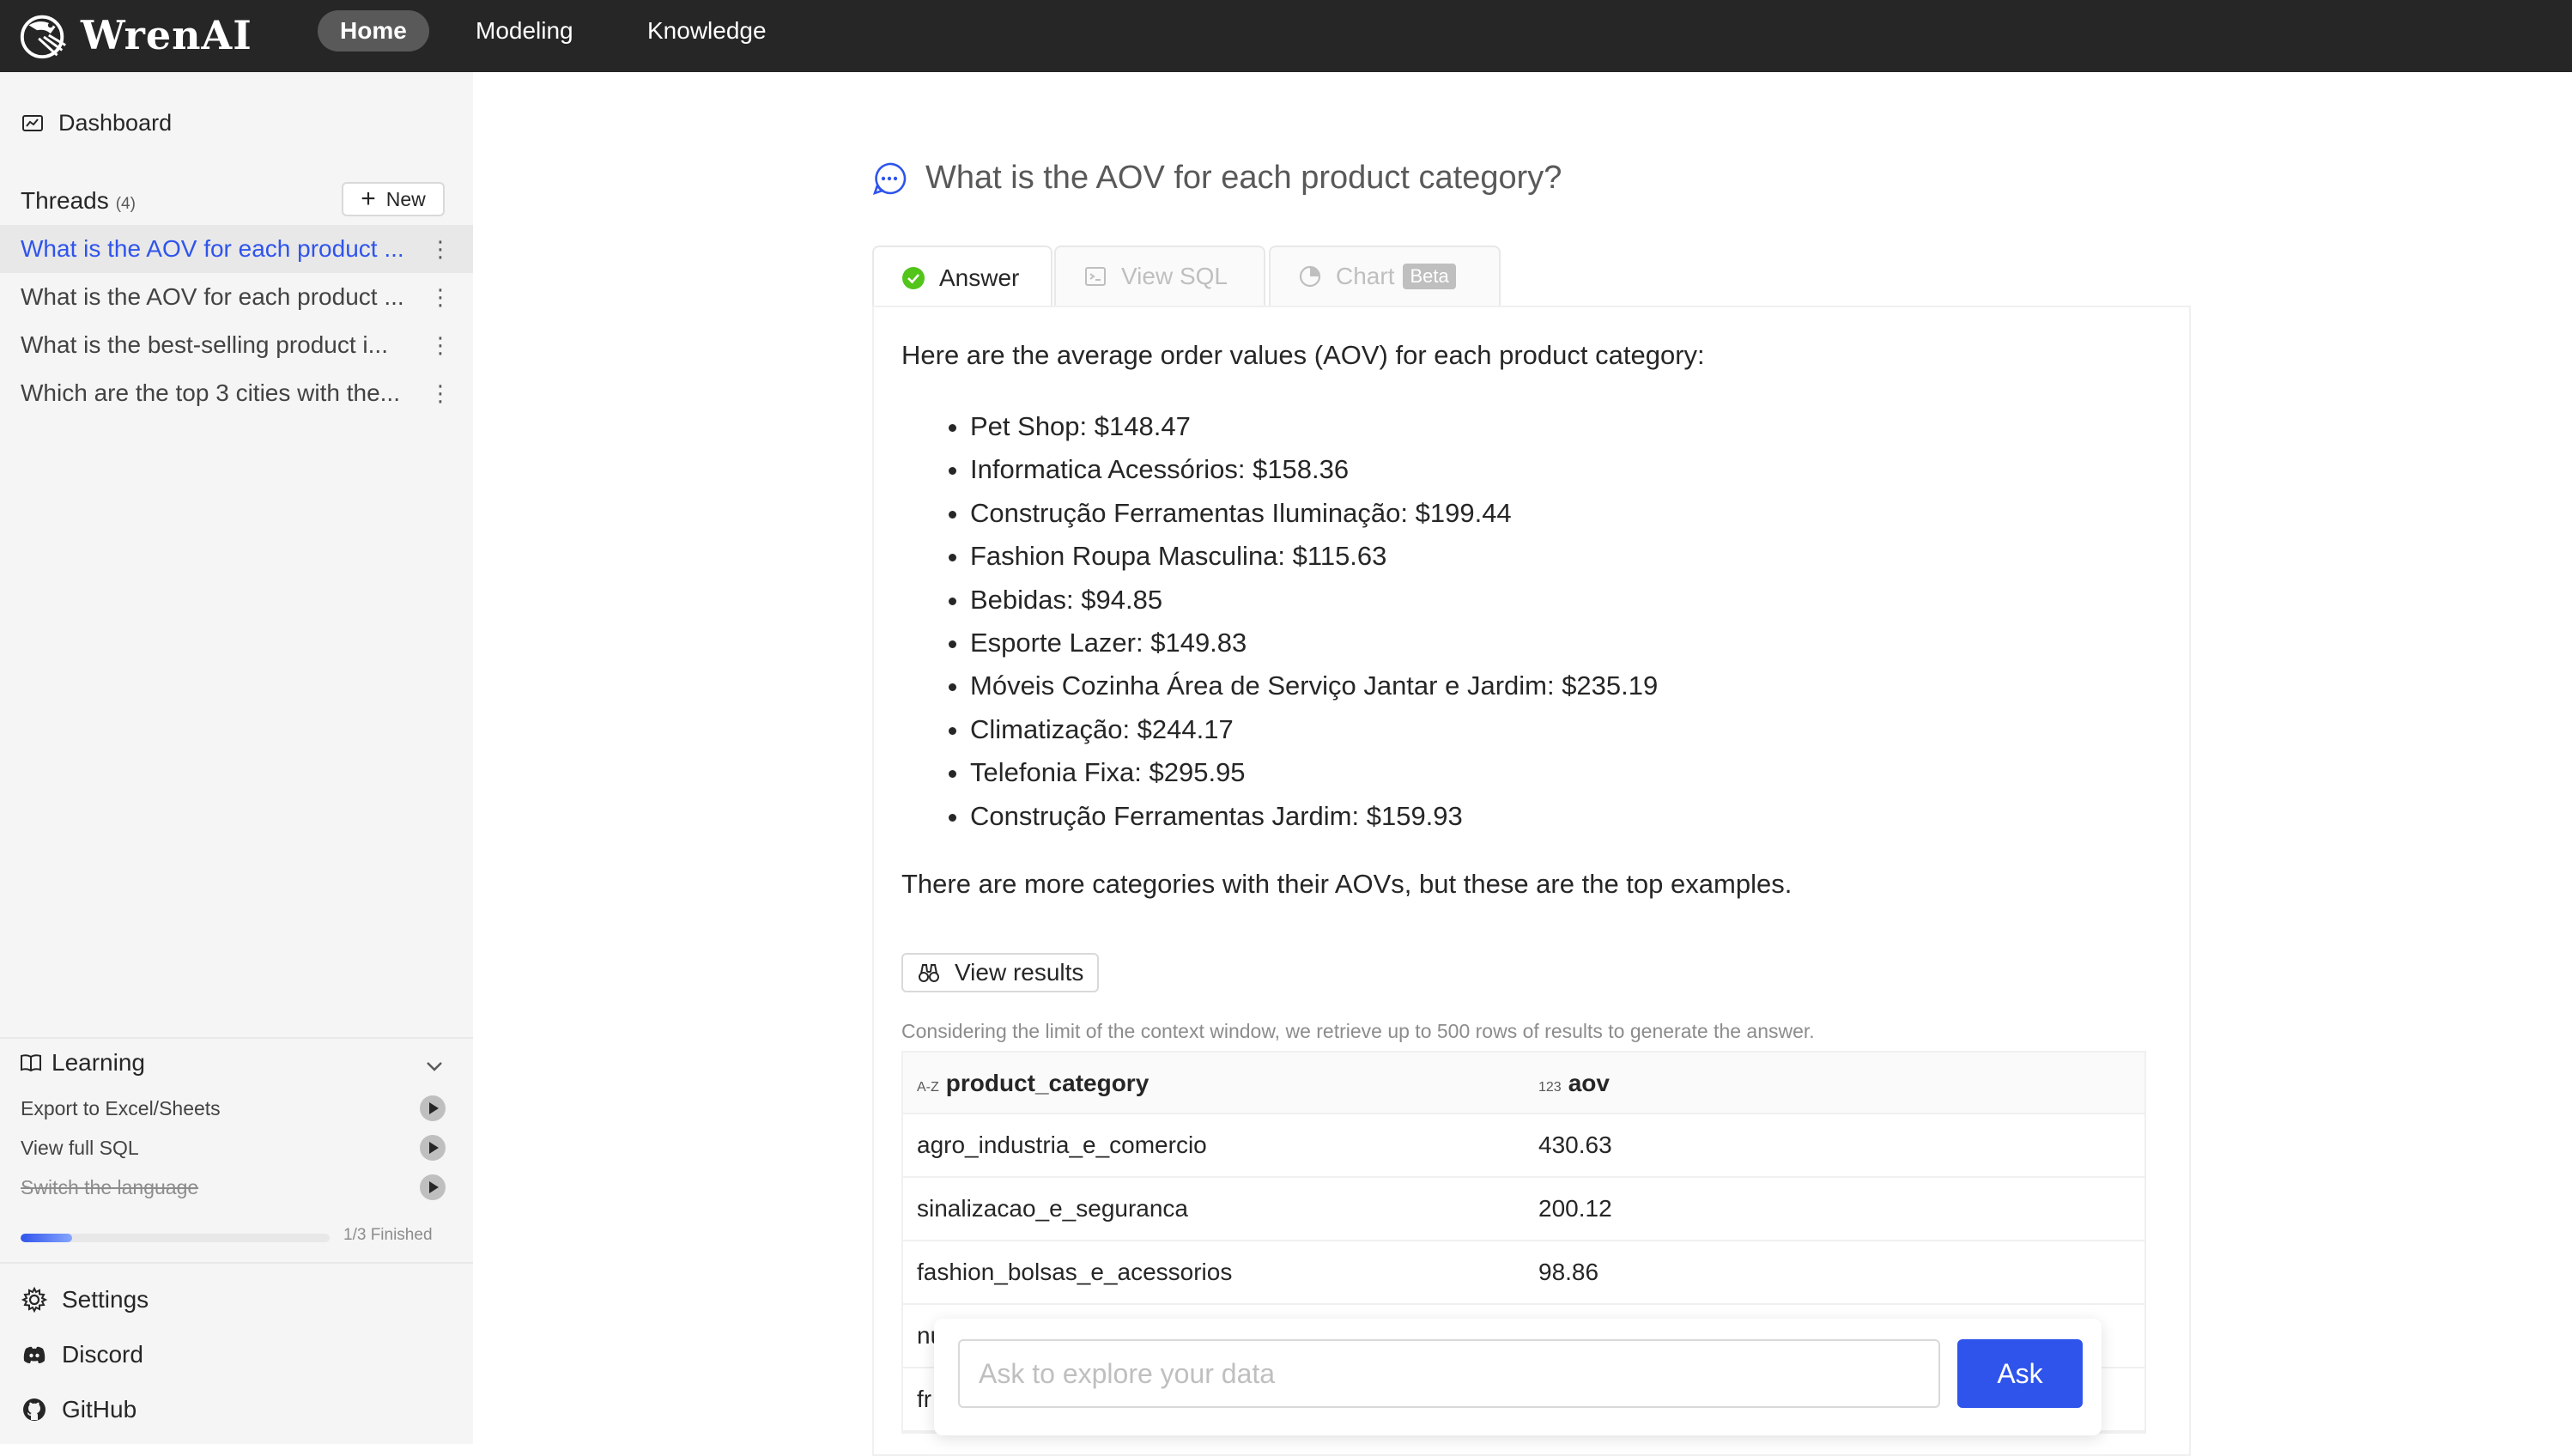  I want to click on new-thread-button: + New, so click(393, 199).